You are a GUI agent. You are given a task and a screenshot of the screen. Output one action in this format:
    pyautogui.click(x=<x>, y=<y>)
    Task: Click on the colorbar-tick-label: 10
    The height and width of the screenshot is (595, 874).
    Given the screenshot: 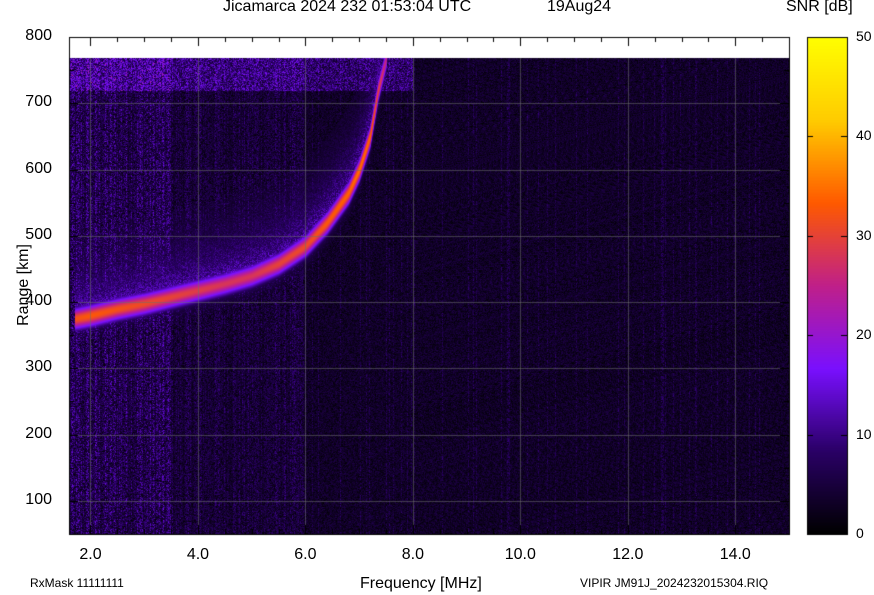 What is the action you would take?
    pyautogui.click(x=864, y=433)
    